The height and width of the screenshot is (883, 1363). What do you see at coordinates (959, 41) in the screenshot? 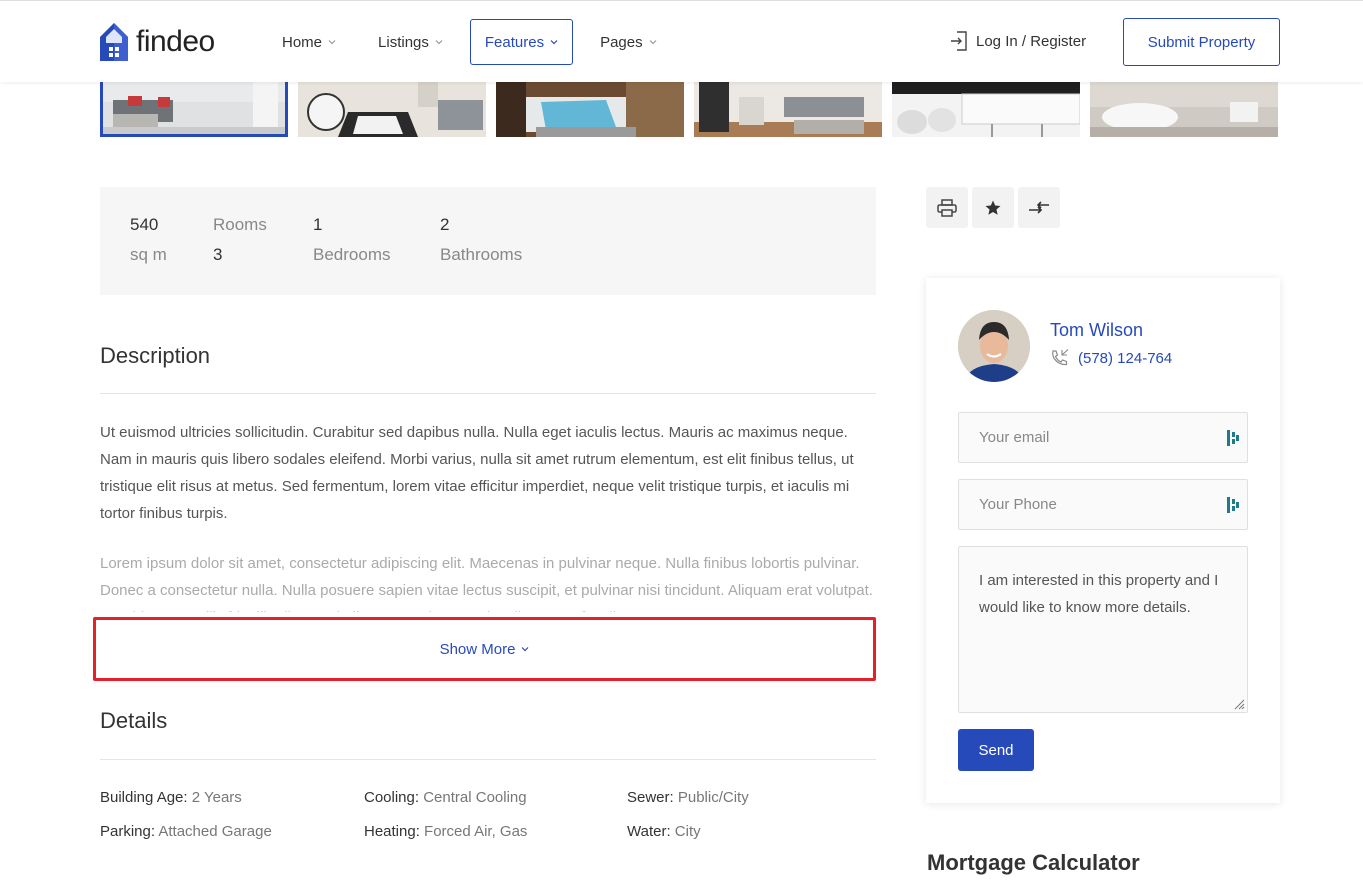
I see `sign-in-icon` at bounding box center [959, 41].